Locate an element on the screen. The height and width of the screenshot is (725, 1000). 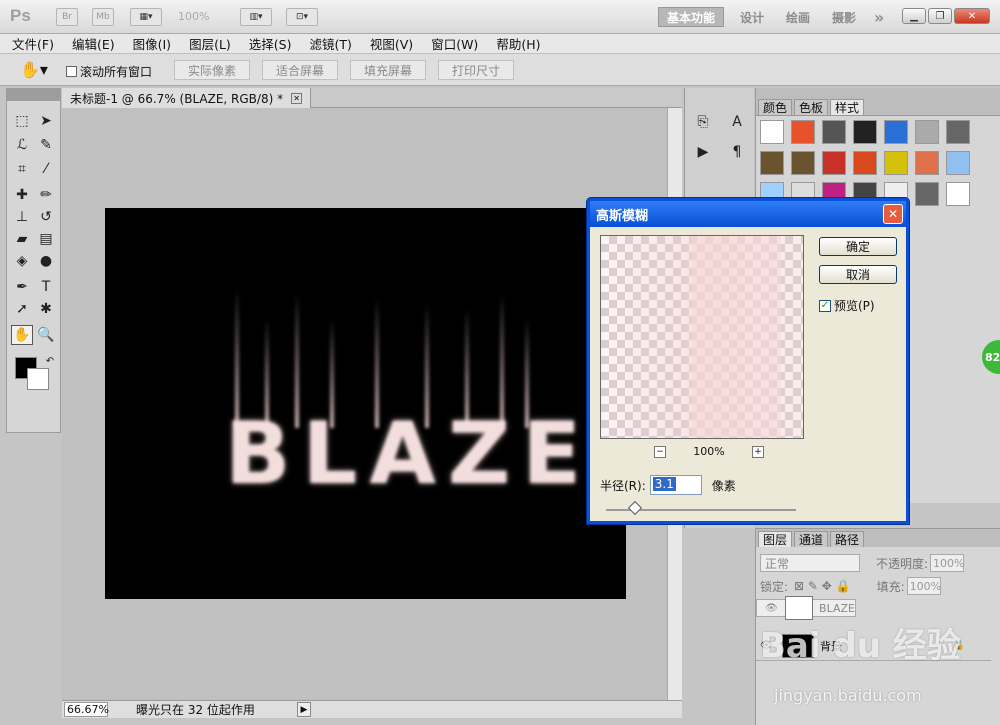
menu-select: 选择(S) is located at coordinates (270, 43).